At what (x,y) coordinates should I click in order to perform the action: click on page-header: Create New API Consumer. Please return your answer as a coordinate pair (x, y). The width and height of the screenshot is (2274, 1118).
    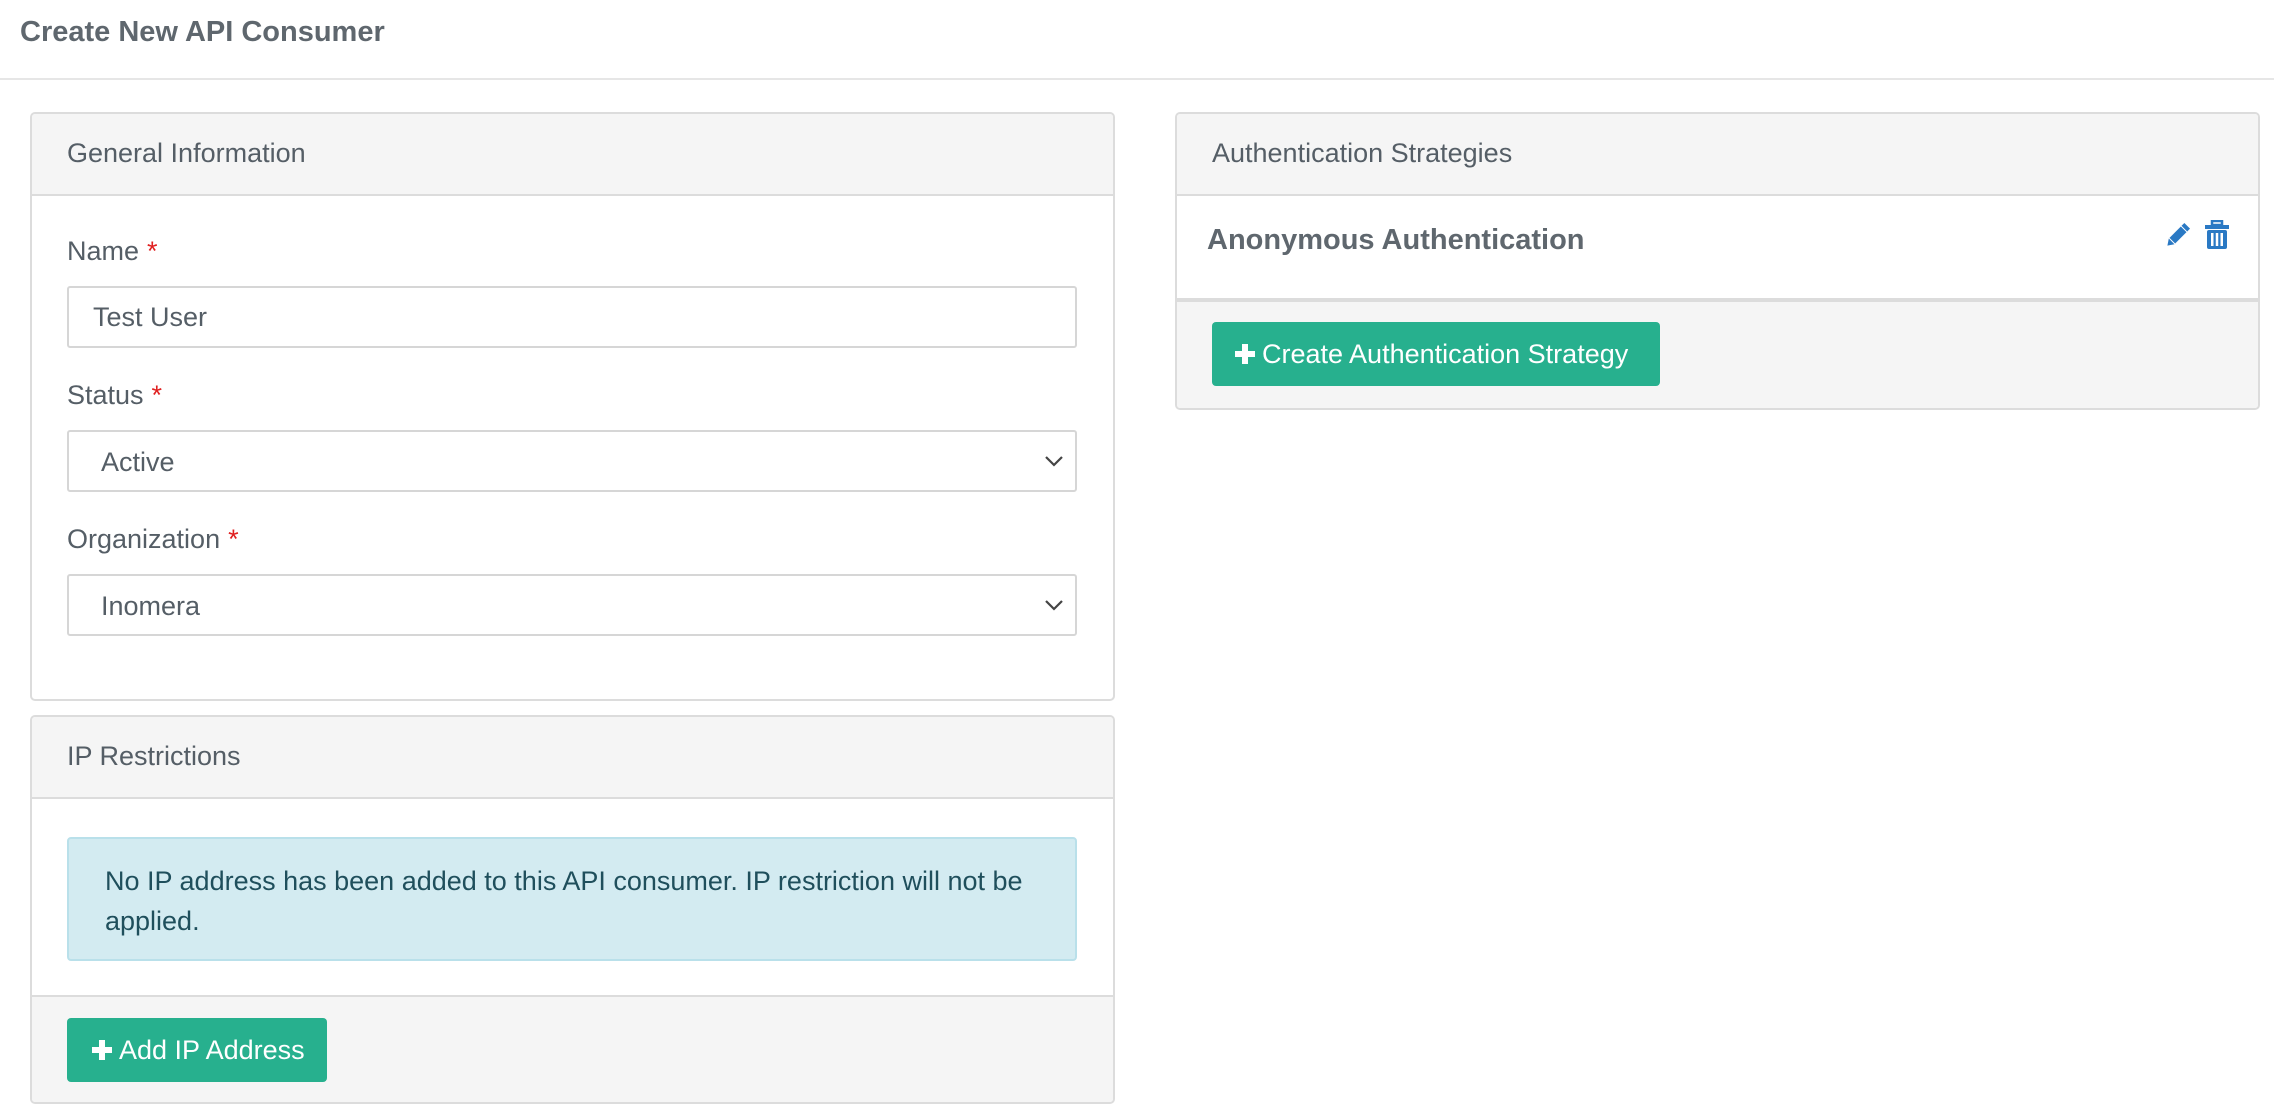
    Looking at the image, I should click on (1137, 40).